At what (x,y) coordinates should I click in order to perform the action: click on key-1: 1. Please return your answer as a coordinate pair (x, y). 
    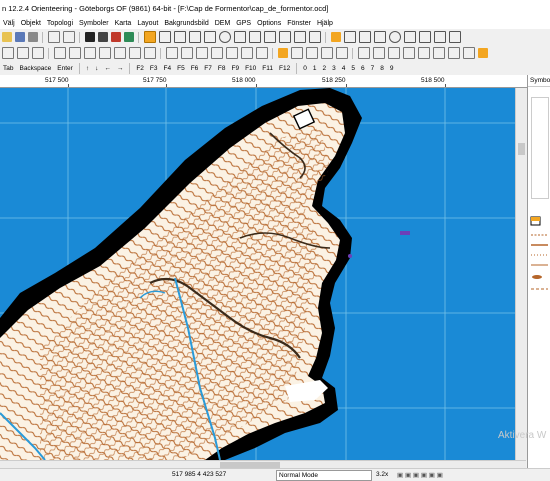
    Looking at the image, I should click on (315, 68).